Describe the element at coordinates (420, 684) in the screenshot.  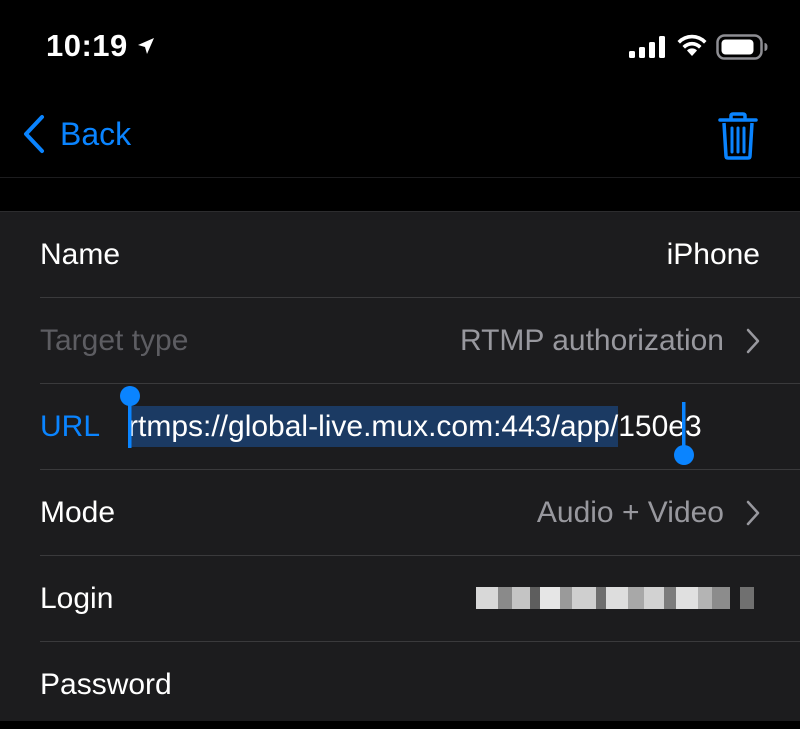
I see `password-row: Password` at that location.